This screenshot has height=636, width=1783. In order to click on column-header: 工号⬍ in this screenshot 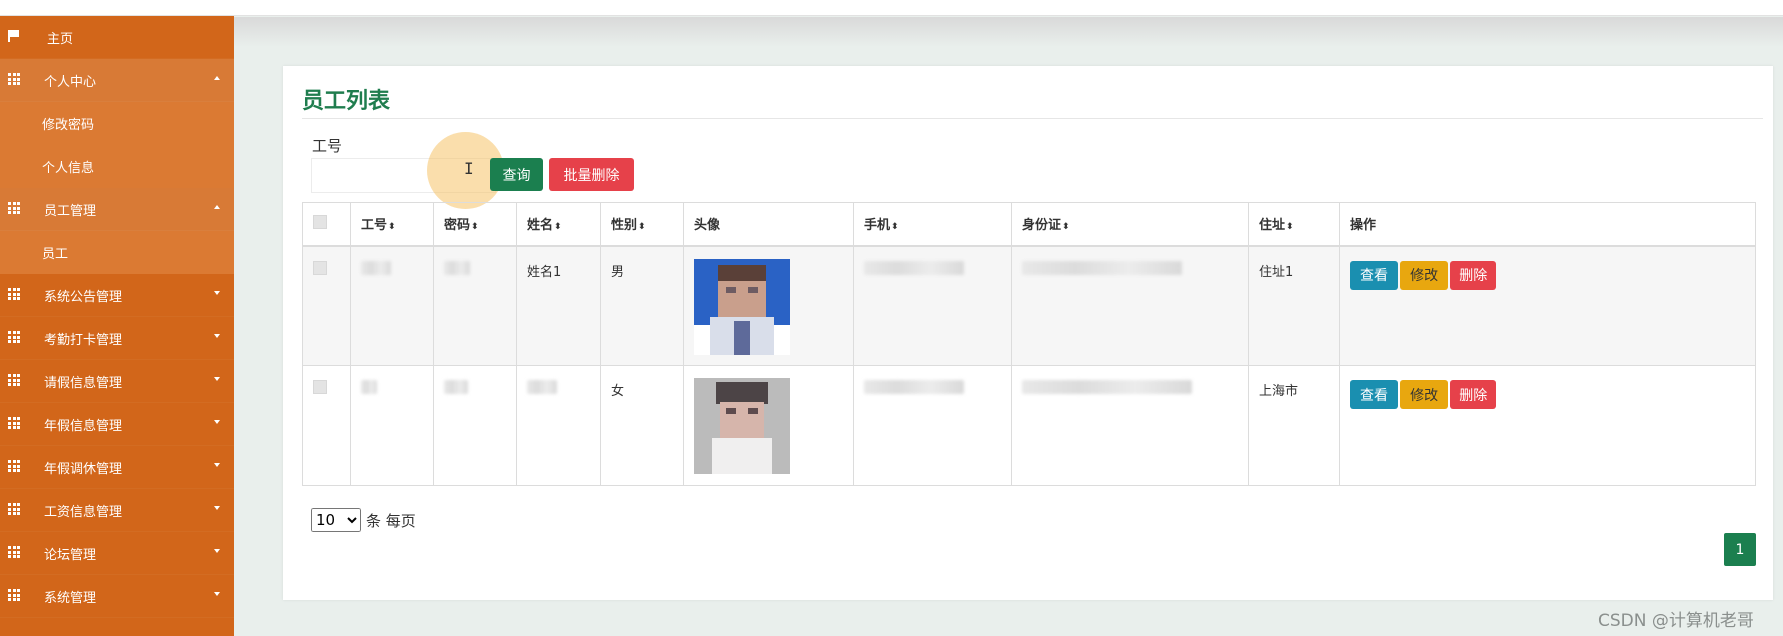, I will do `click(392, 224)`.